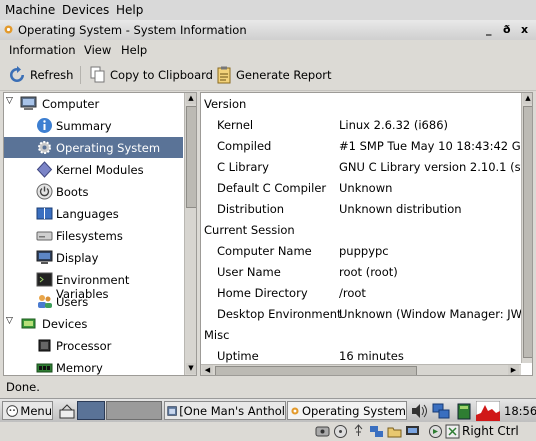 The height and width of the screenshot is (441, 536). I want to click on detail-row: Distribution Unknown distribution, so click(361, 208).